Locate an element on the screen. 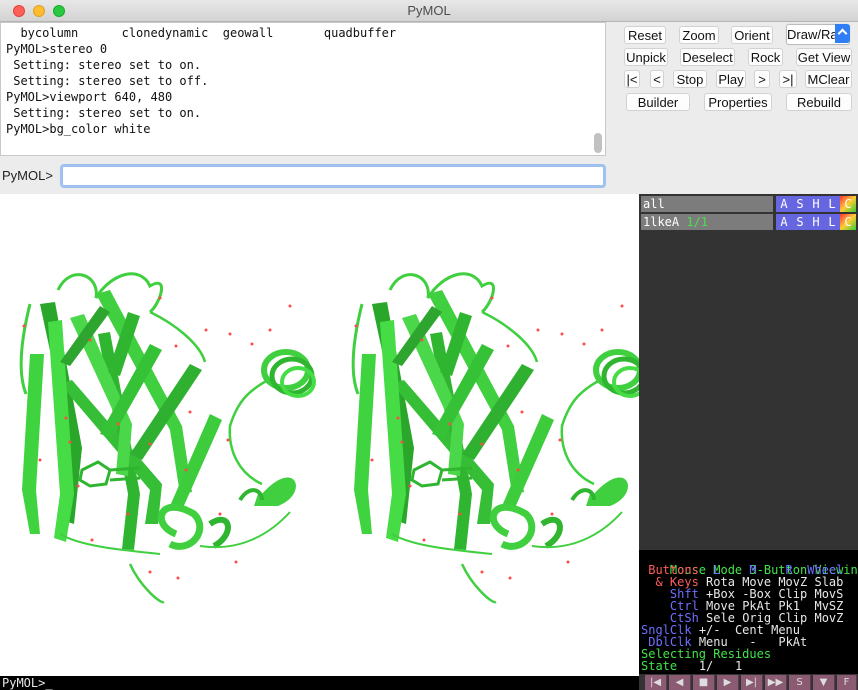 The height and width of the screenshot is (690, 858). object-name: all is located at coordinates (707, 204).